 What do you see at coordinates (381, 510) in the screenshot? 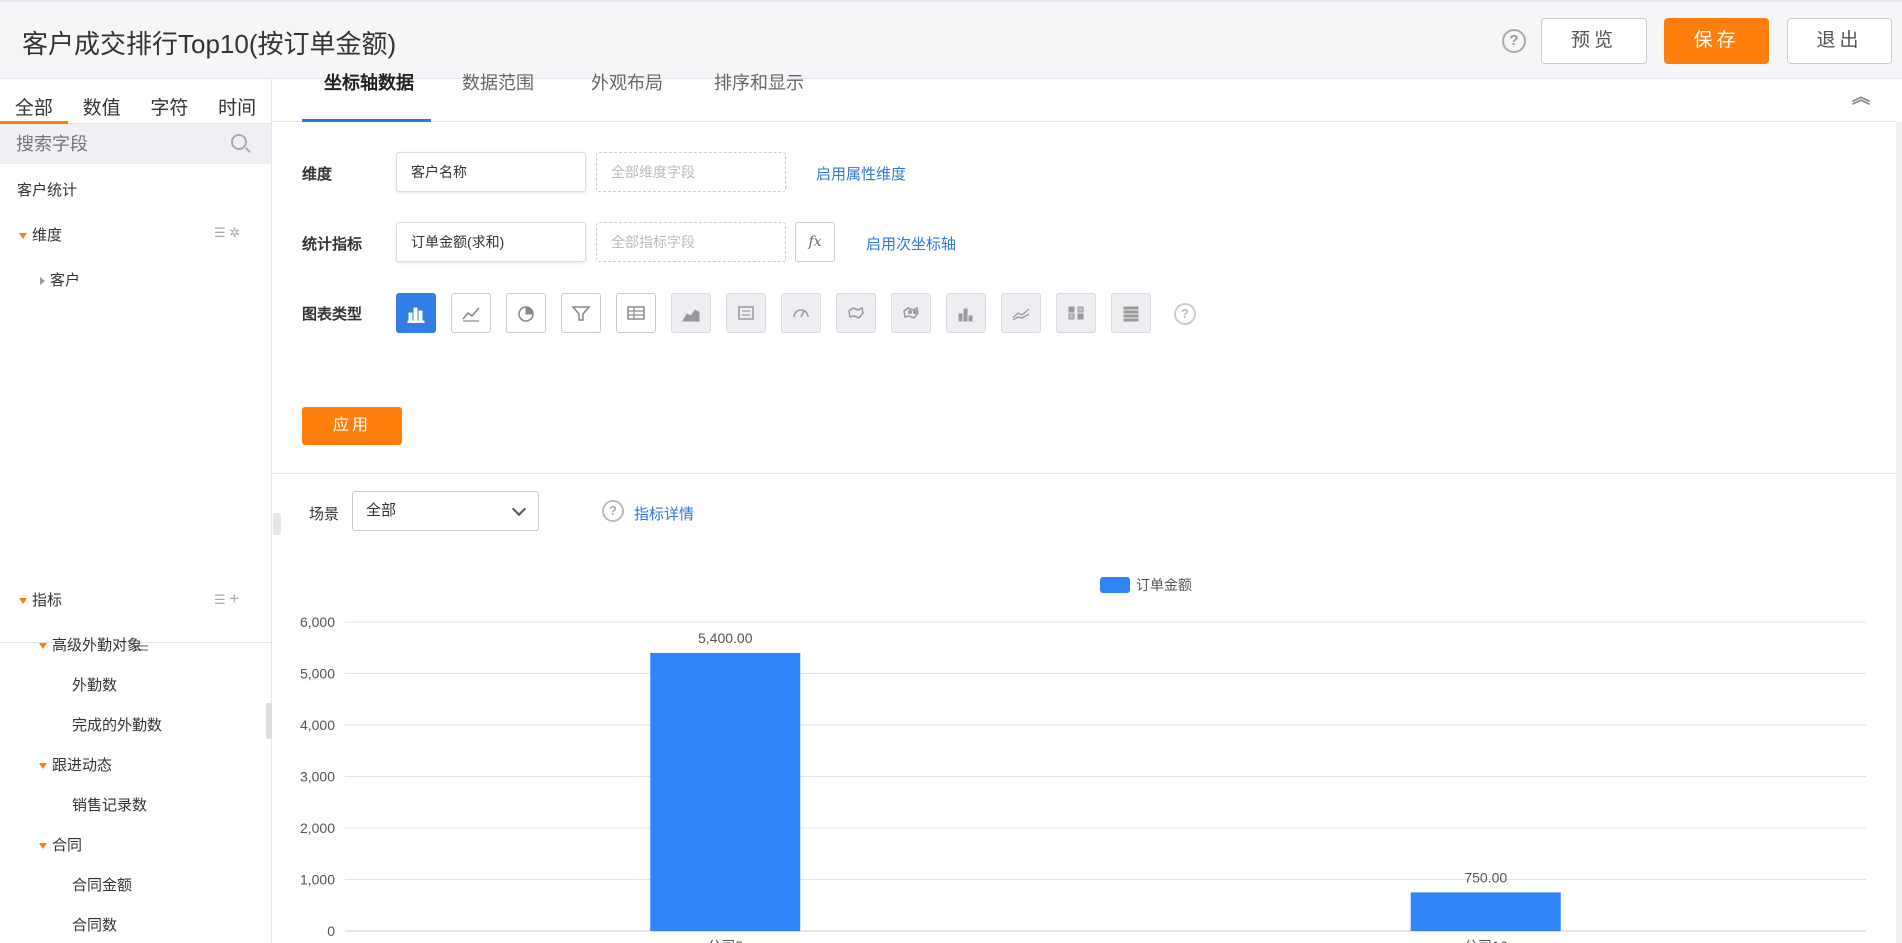
I see `scene-select-value: 全部` at bounding box center [381, 510].